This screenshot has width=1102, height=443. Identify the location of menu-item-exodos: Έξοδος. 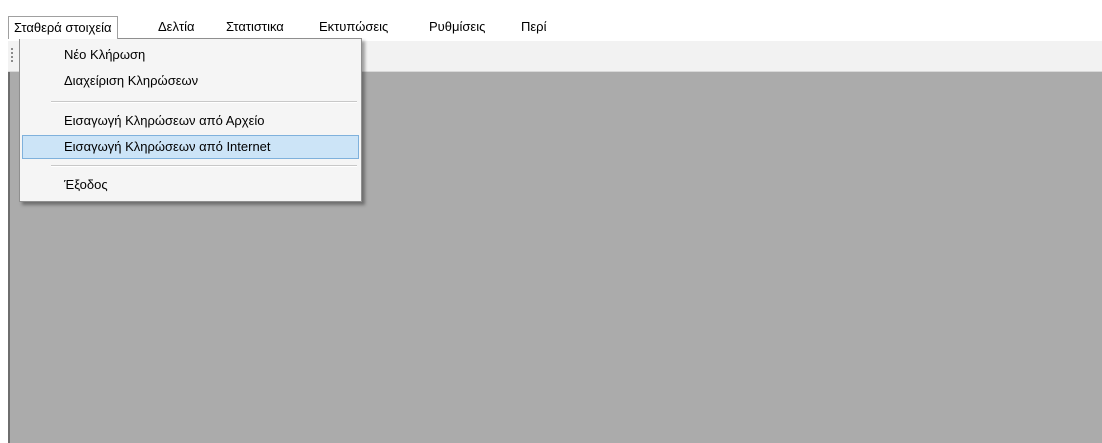
(190, 185).